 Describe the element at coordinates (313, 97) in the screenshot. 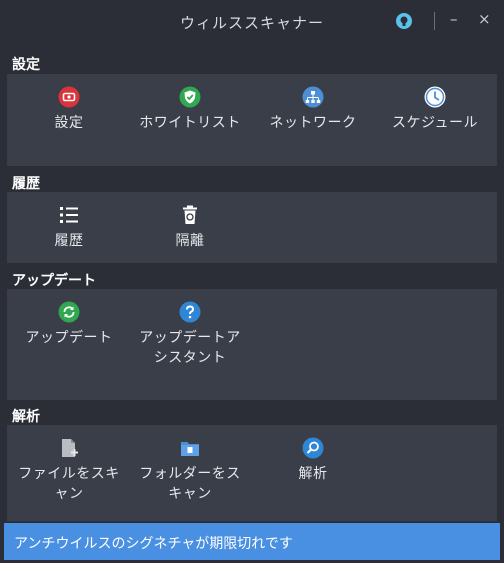

I see `network-icon` at that location.